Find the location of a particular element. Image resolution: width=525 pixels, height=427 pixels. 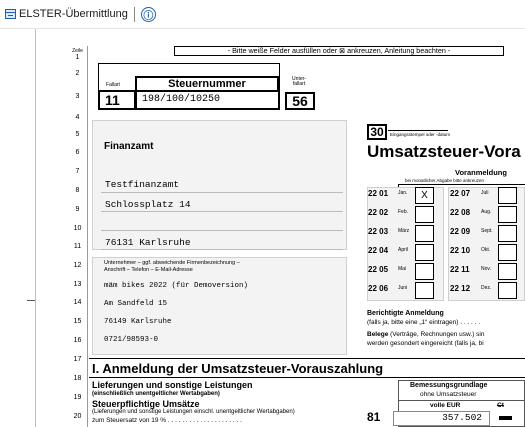

toolbar-separator is located at coordinates (134, 14).